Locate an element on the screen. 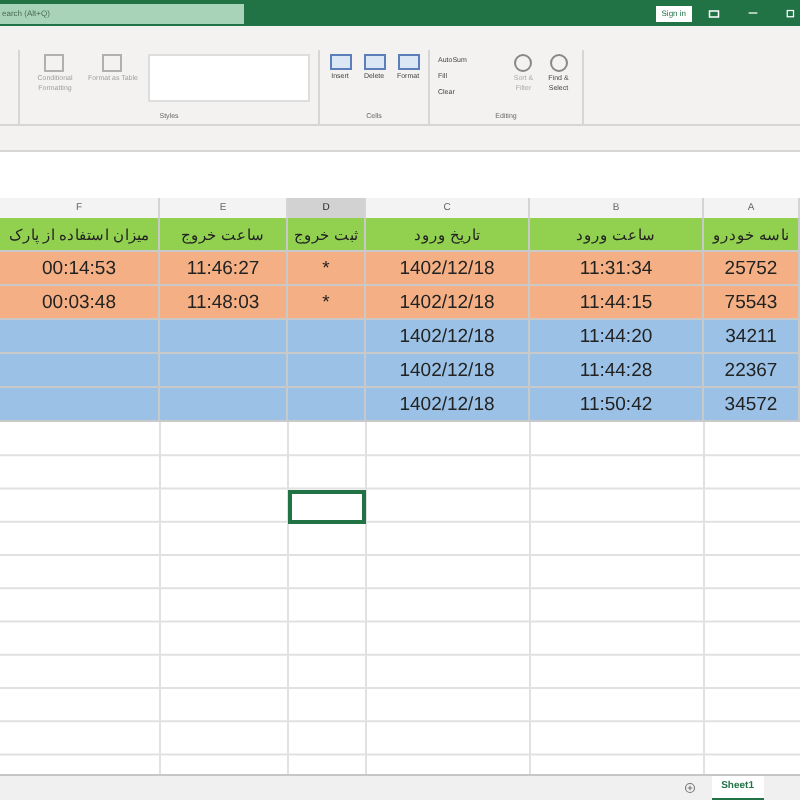 The width and height of the screenshot is (800, 800). formula-bar is located at coordinates (400, 174).